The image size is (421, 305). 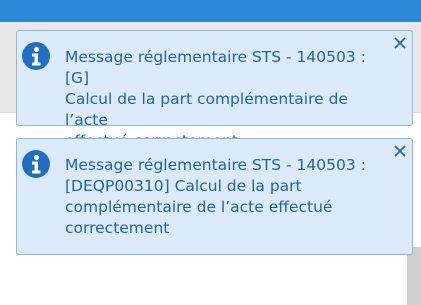 What do you see at coordinates (414, 276) in the screenshot?
I see `scrollbar` at bounding box center [414, 276].